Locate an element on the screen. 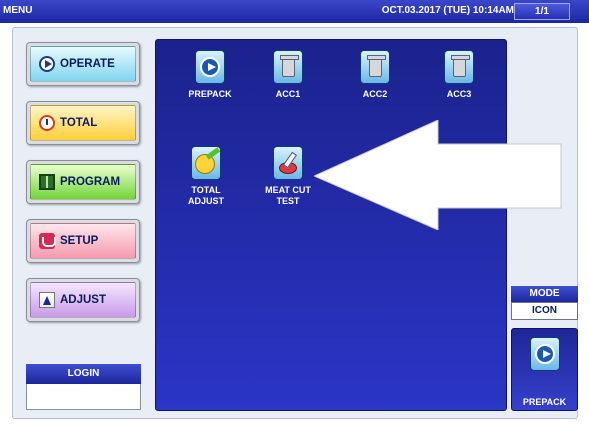  total-label: TOTAL is located at coordinates (79, 123).